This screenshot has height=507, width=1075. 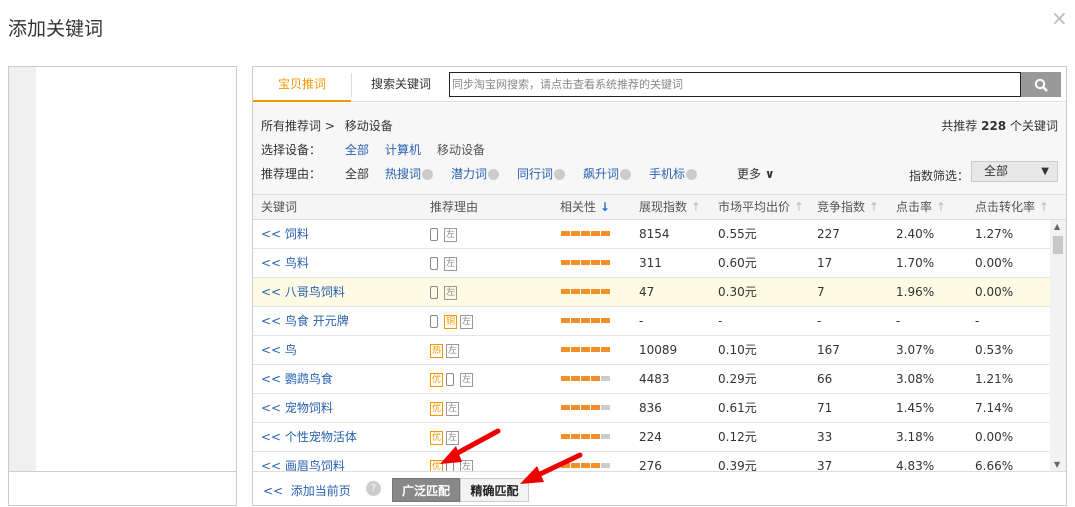 I want to click on add-current-page-link: << 添加当前页, so click(x=307, y=490).